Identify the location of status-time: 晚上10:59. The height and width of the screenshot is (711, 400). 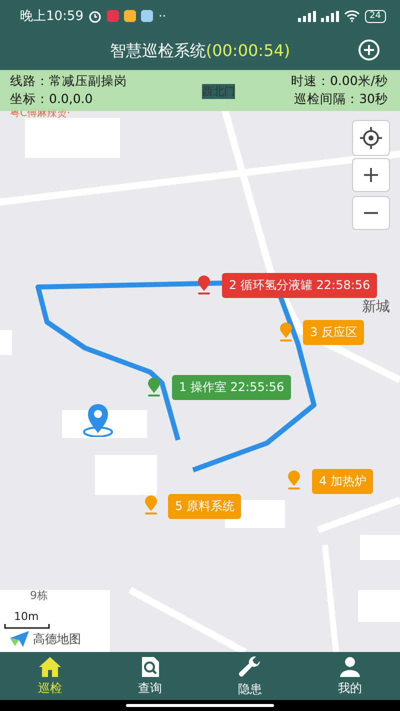
(52, 16).